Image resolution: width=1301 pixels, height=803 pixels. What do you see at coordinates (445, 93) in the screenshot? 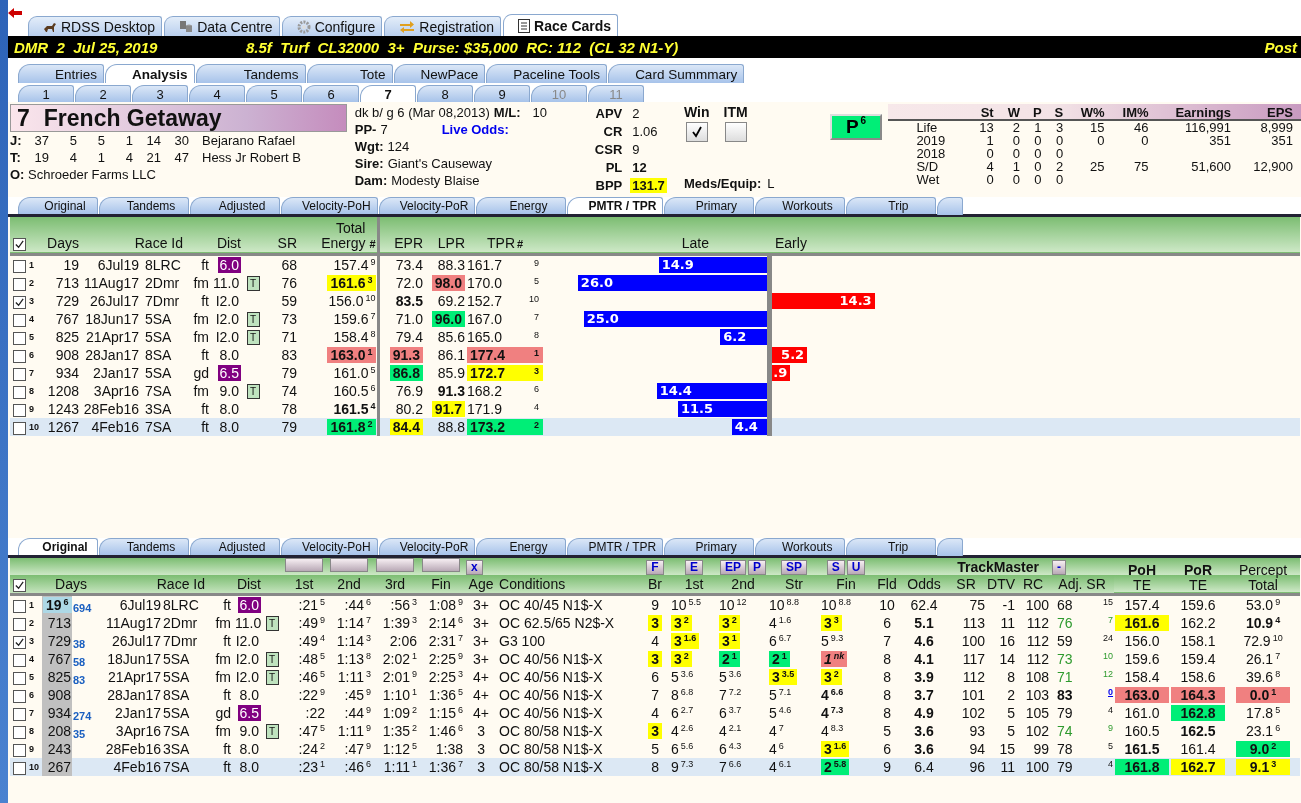
I see `tab: 8` at bounding box center [445, 93].